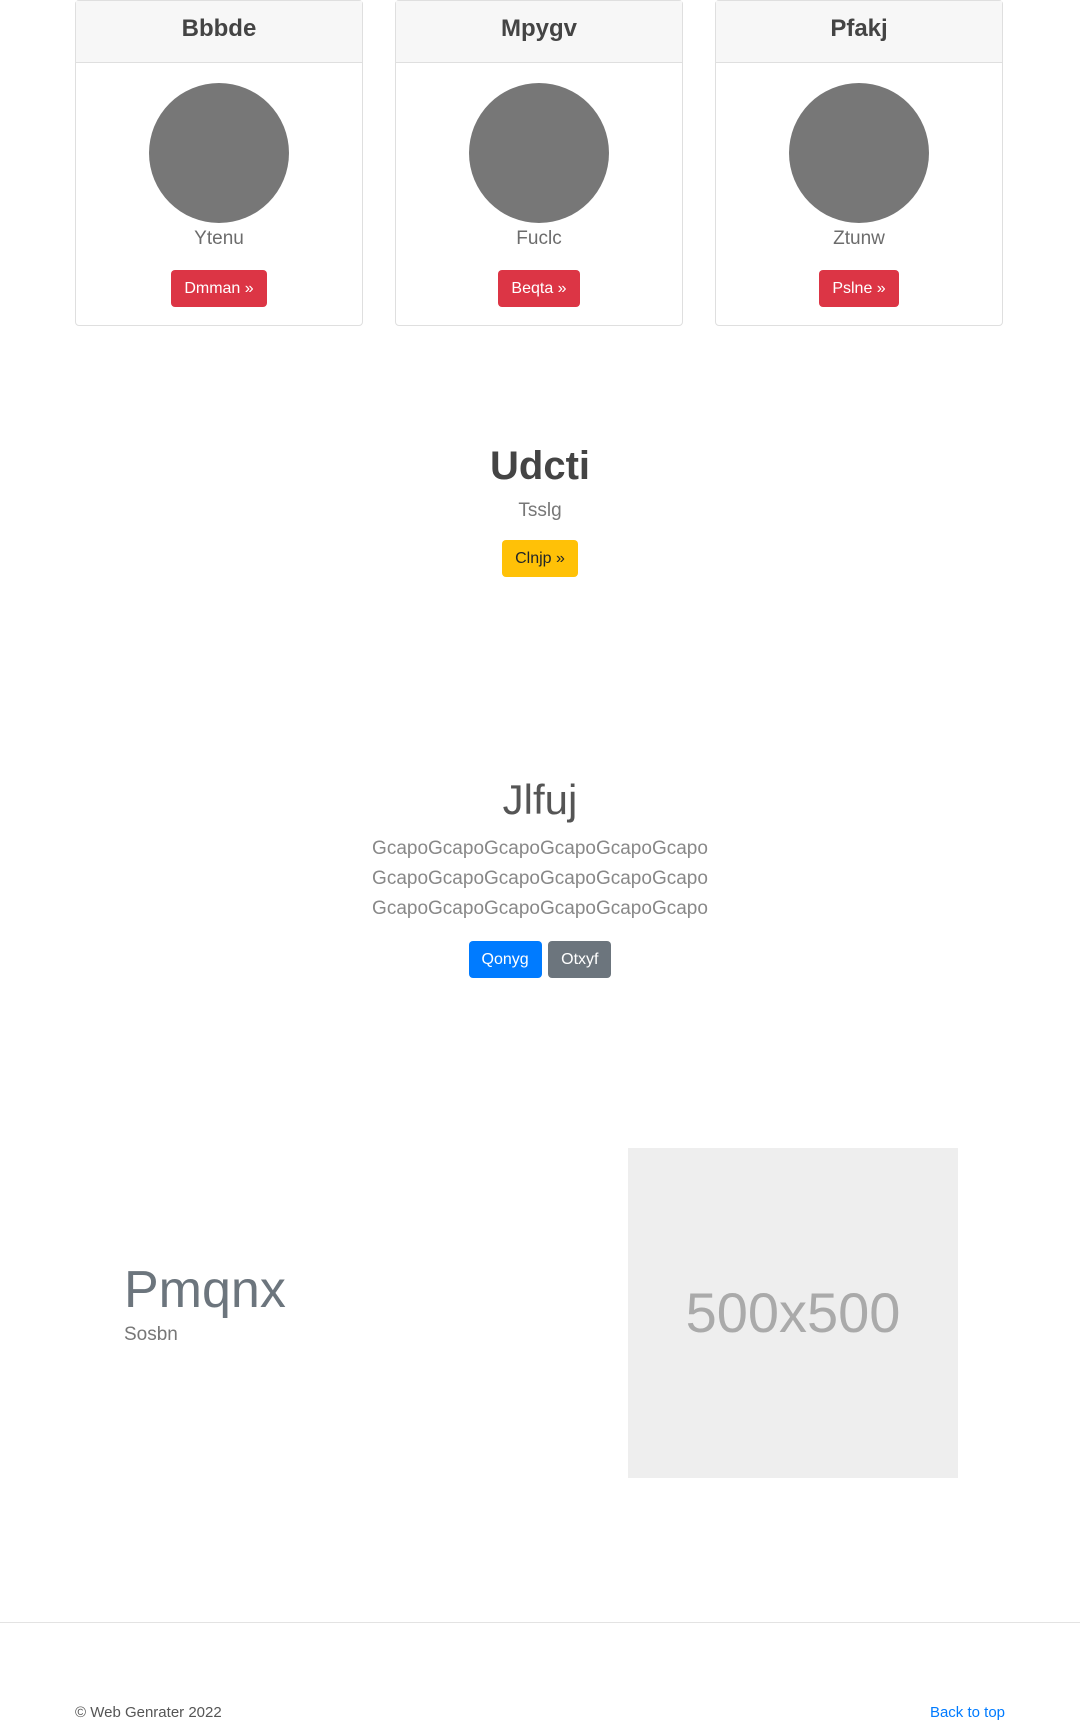 This screenshot has height=1726, width=1080. Describe the element at coordinates (219, 238) in the screenshot. I see `card-text: Ytenu` at that location.